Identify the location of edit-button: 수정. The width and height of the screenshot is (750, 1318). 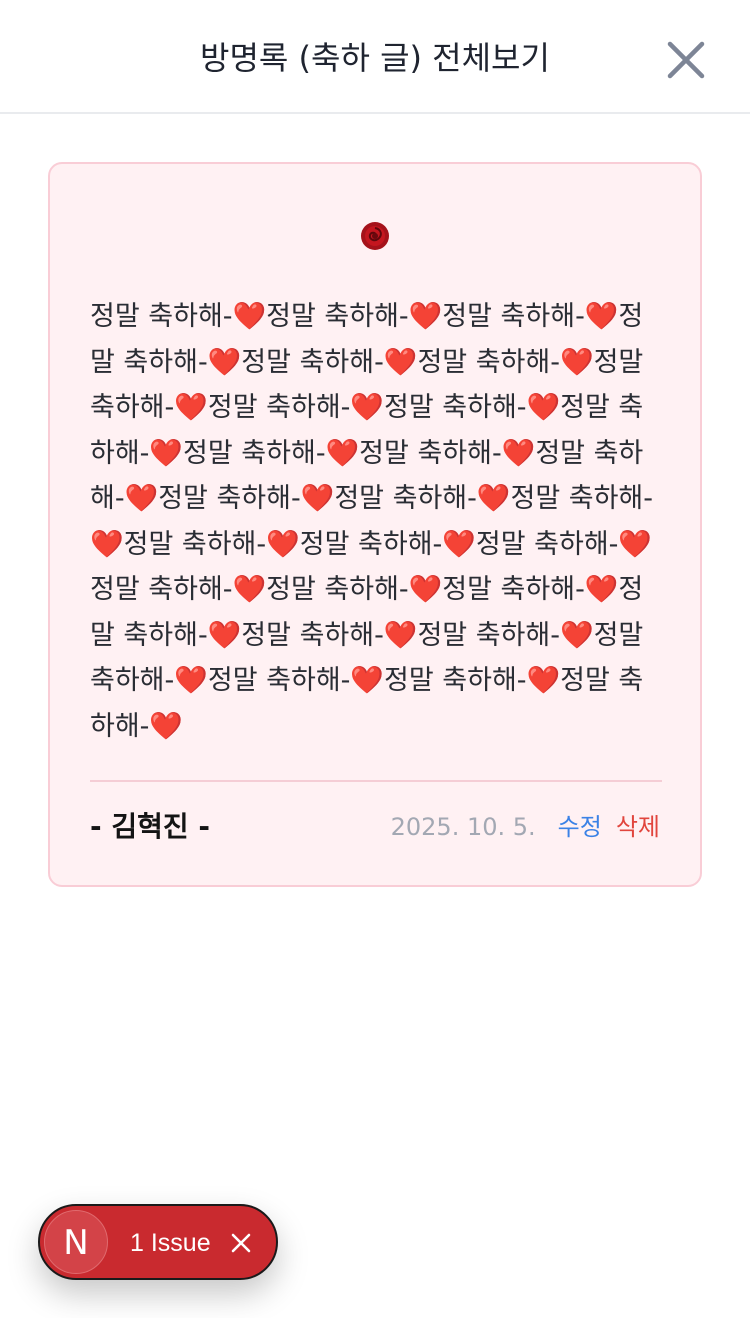
(580, 827).